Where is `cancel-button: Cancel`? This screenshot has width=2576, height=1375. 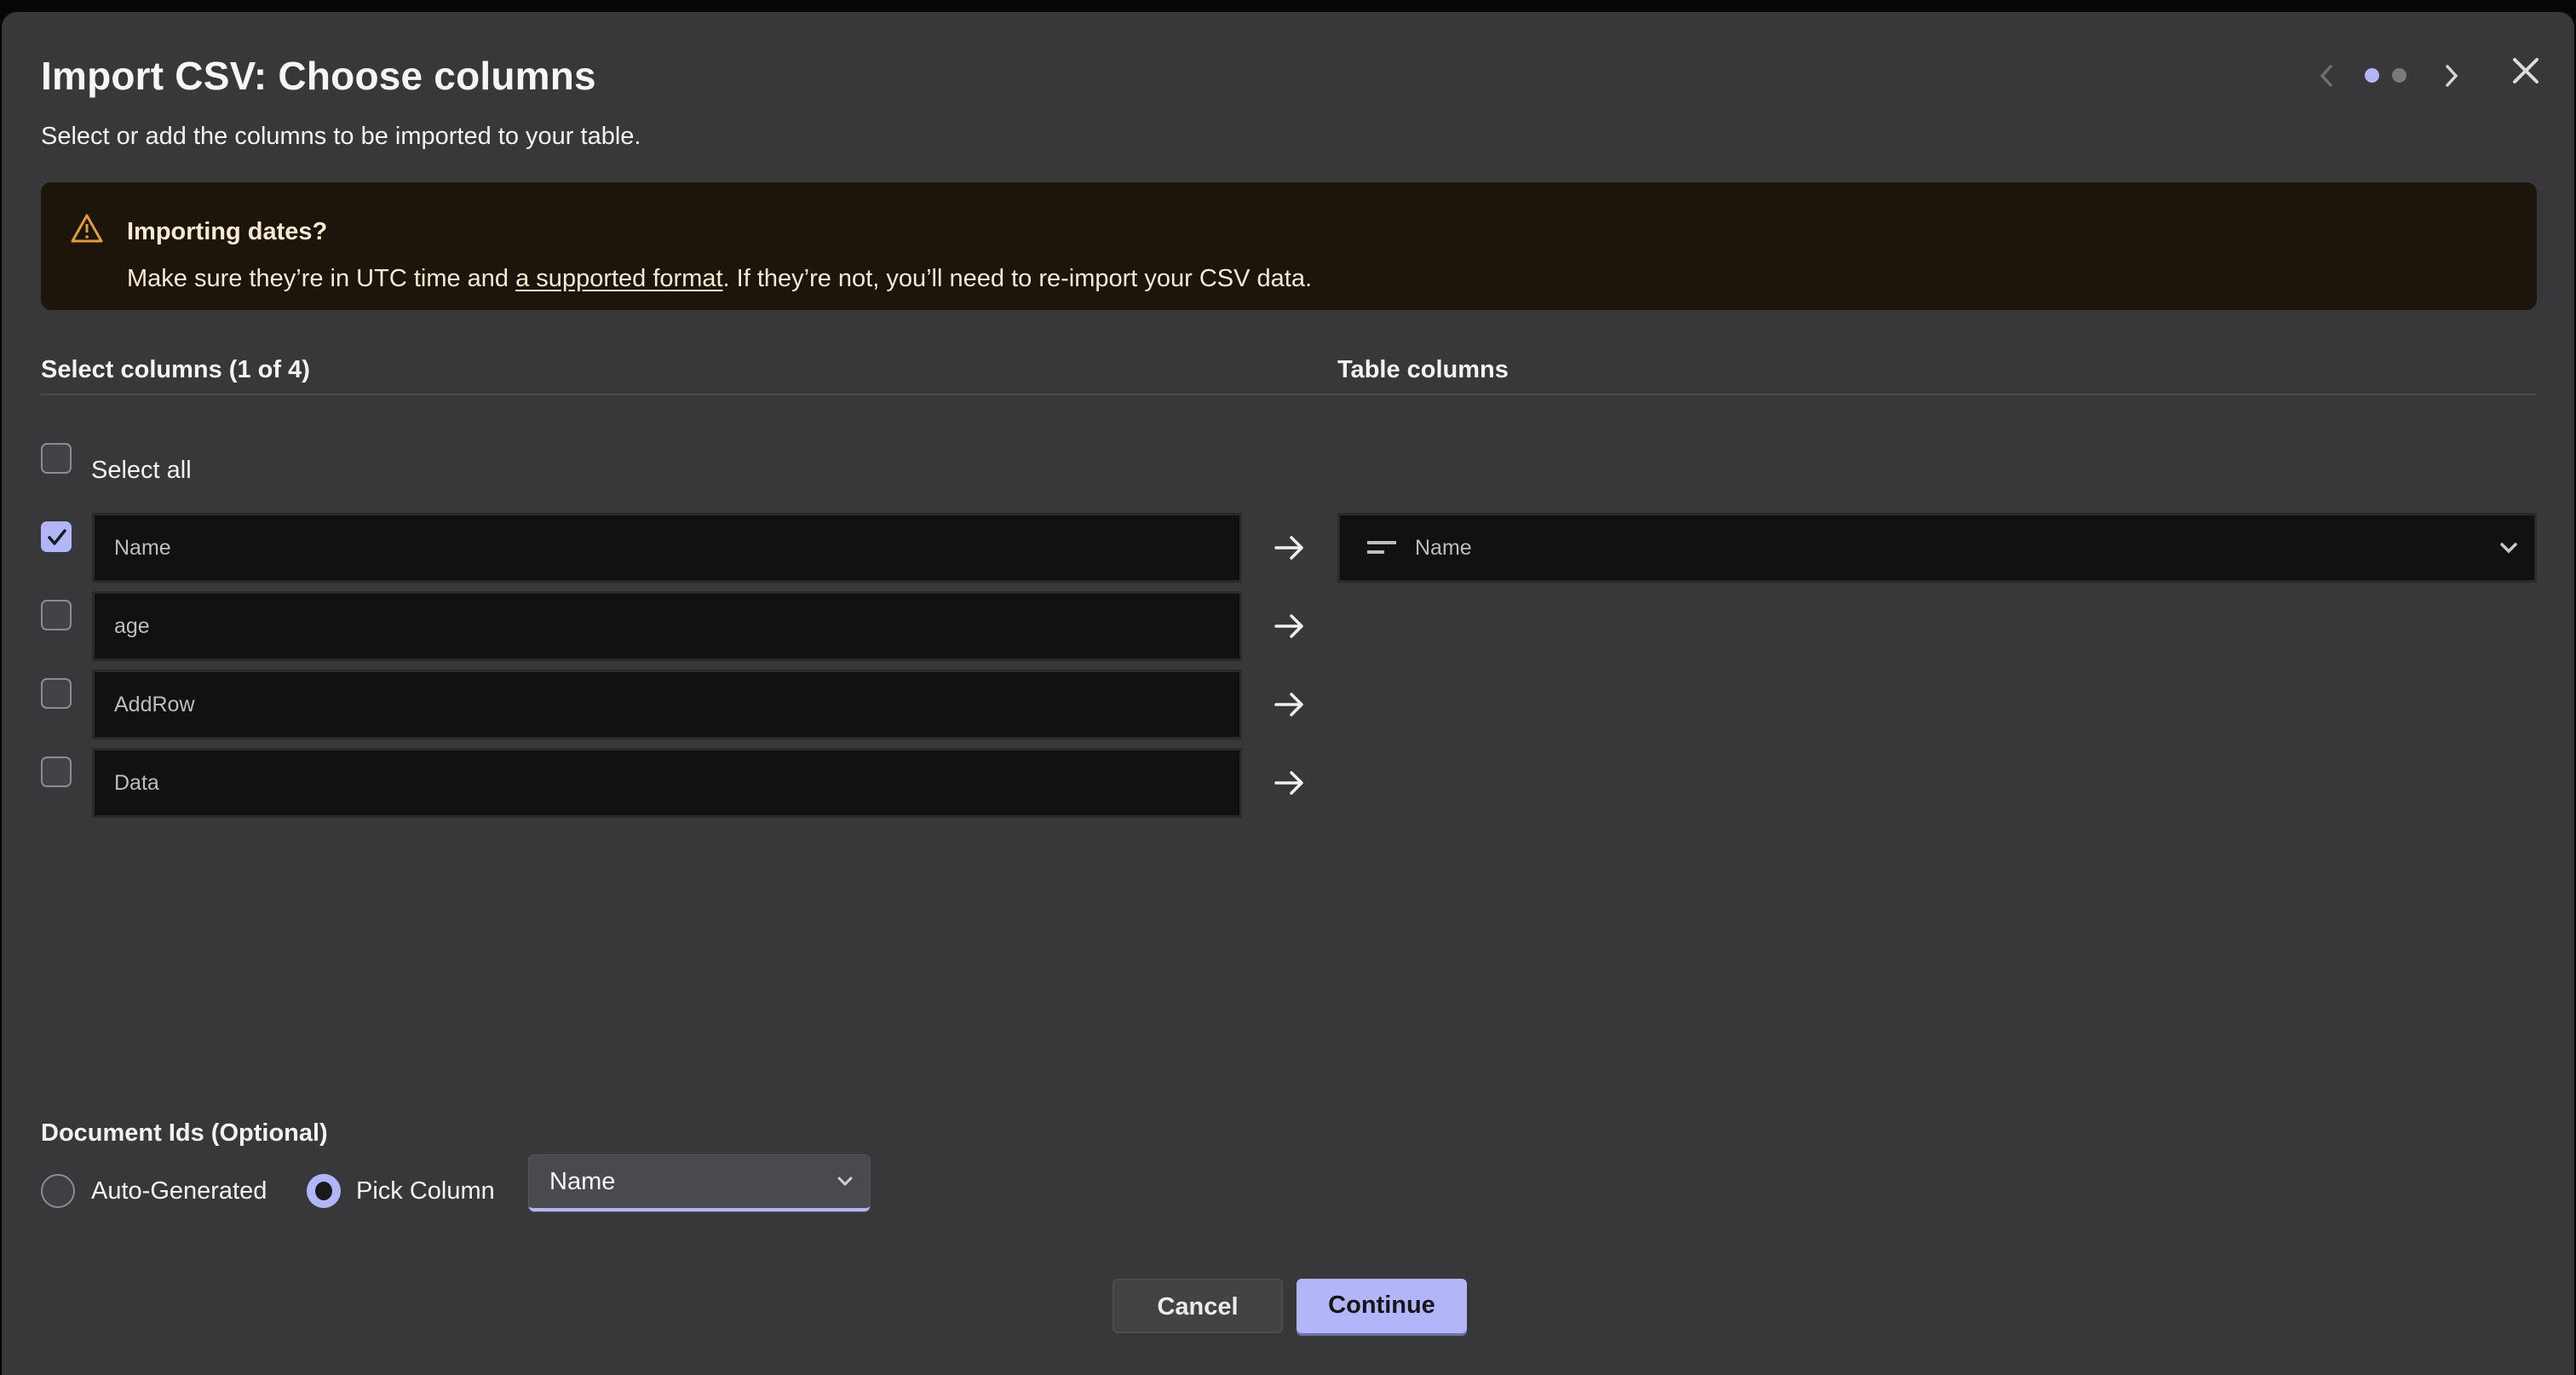
cancel-button: Cancel is located at coordinates (1198, 1306).